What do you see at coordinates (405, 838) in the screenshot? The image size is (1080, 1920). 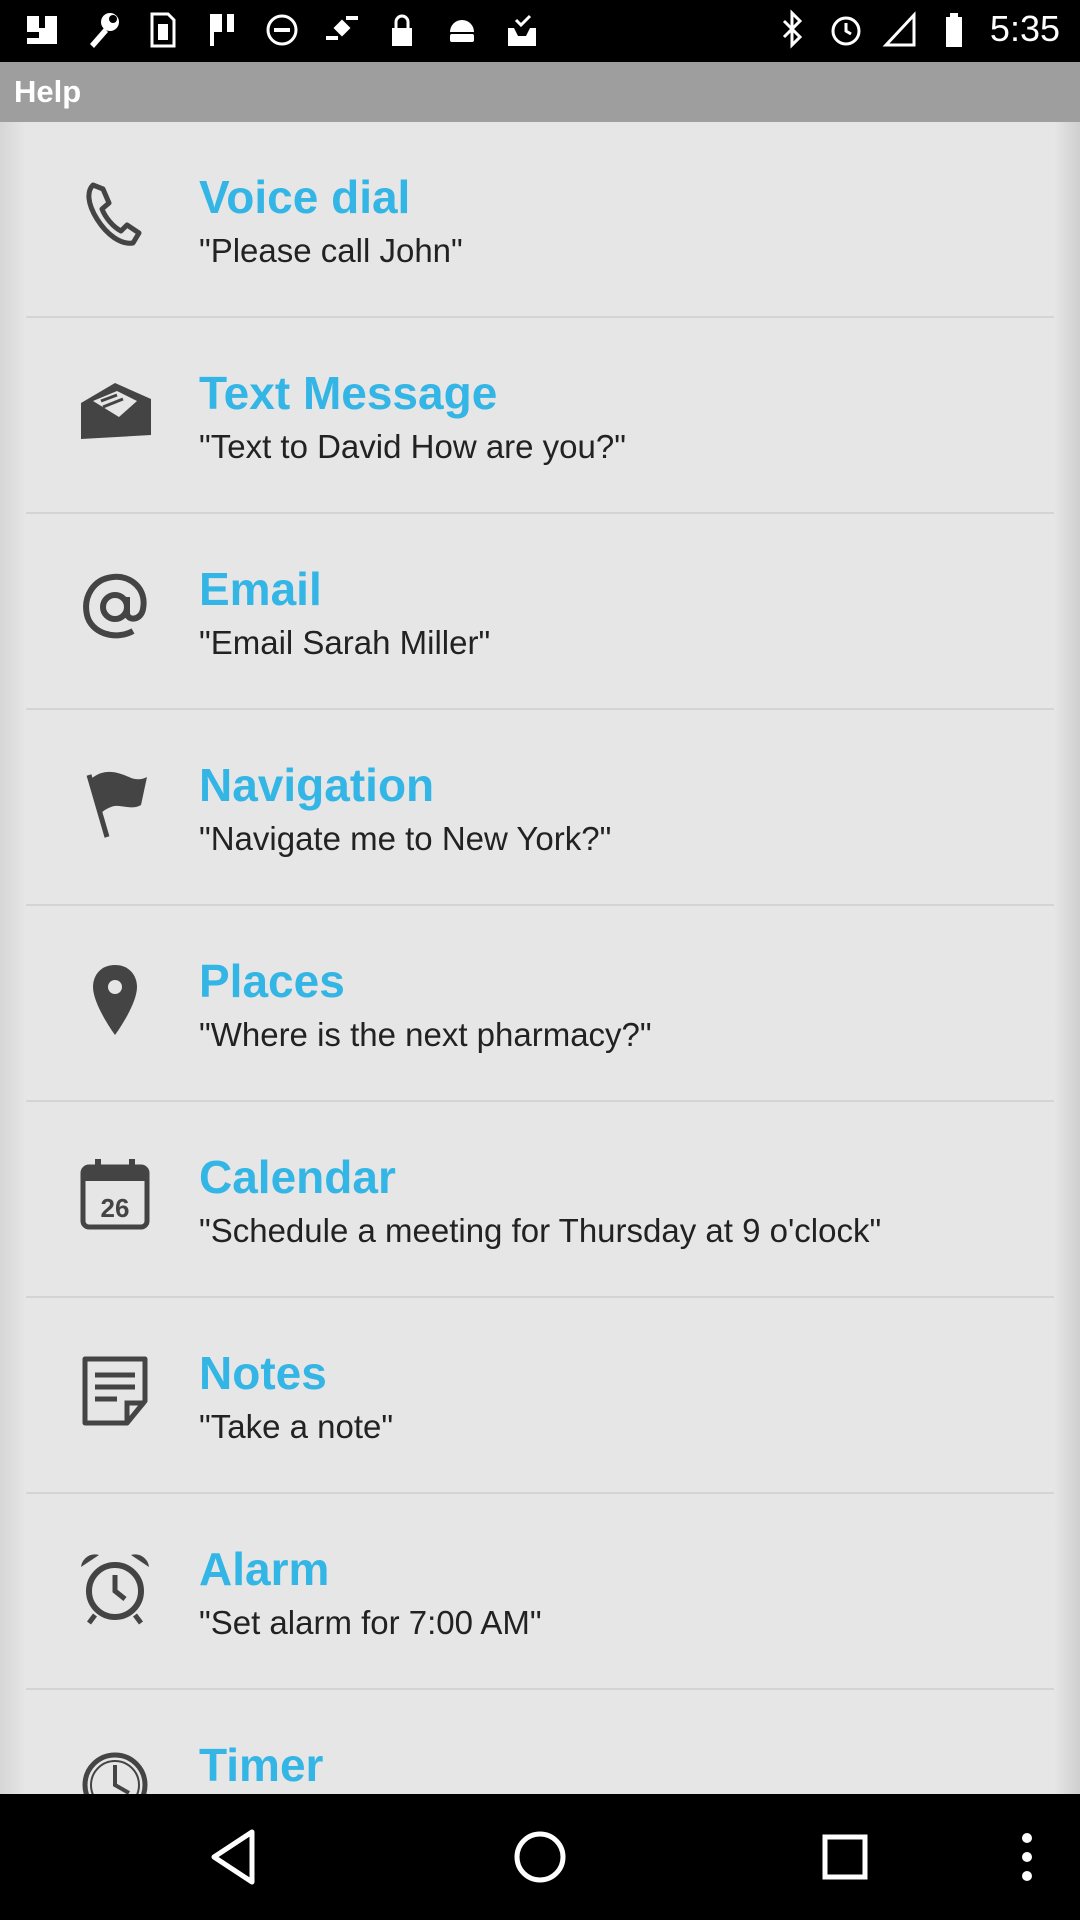 I see `item-example: "Navigate me to New York?"` at bounding box center [405, 838].